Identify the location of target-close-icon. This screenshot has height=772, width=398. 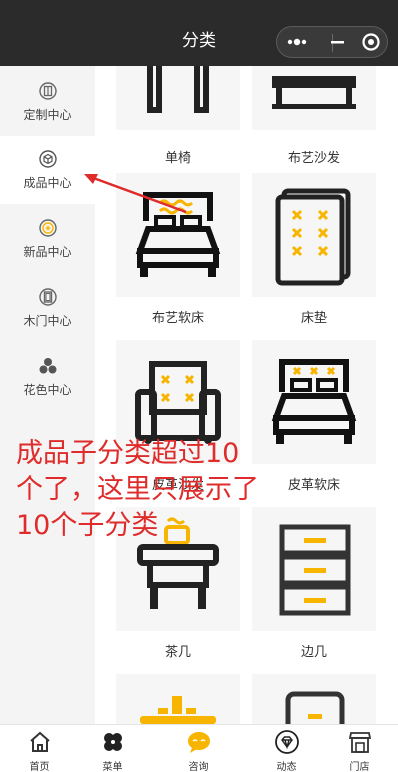
(371, 42).